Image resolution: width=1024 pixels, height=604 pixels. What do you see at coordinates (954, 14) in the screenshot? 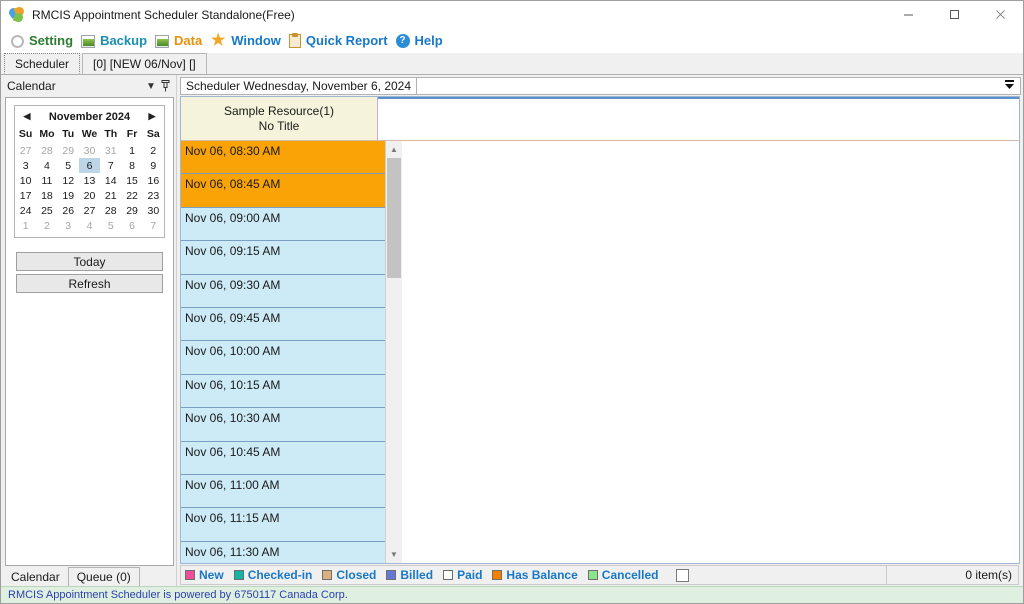
I see `maximize-button` at bounding box center [954, 14].